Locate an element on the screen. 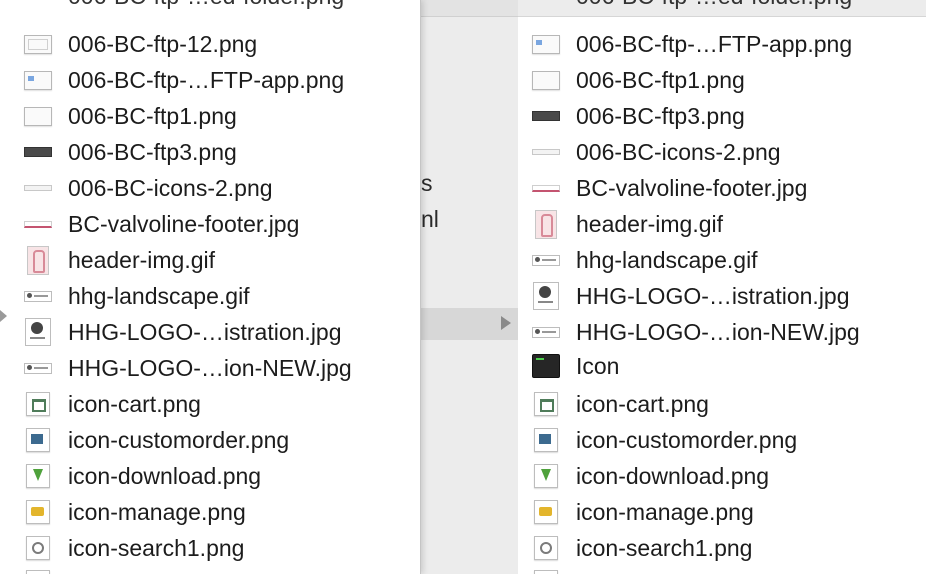 The width and height of the screenshot is (926, 574). partially-hidden-text: s is located at coordinates (427, 183).